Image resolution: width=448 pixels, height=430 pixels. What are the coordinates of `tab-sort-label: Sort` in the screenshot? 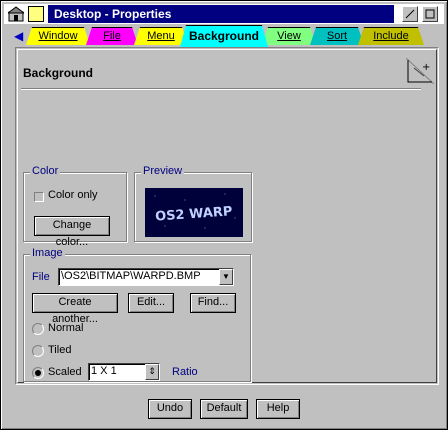 It's located at (337, 36).